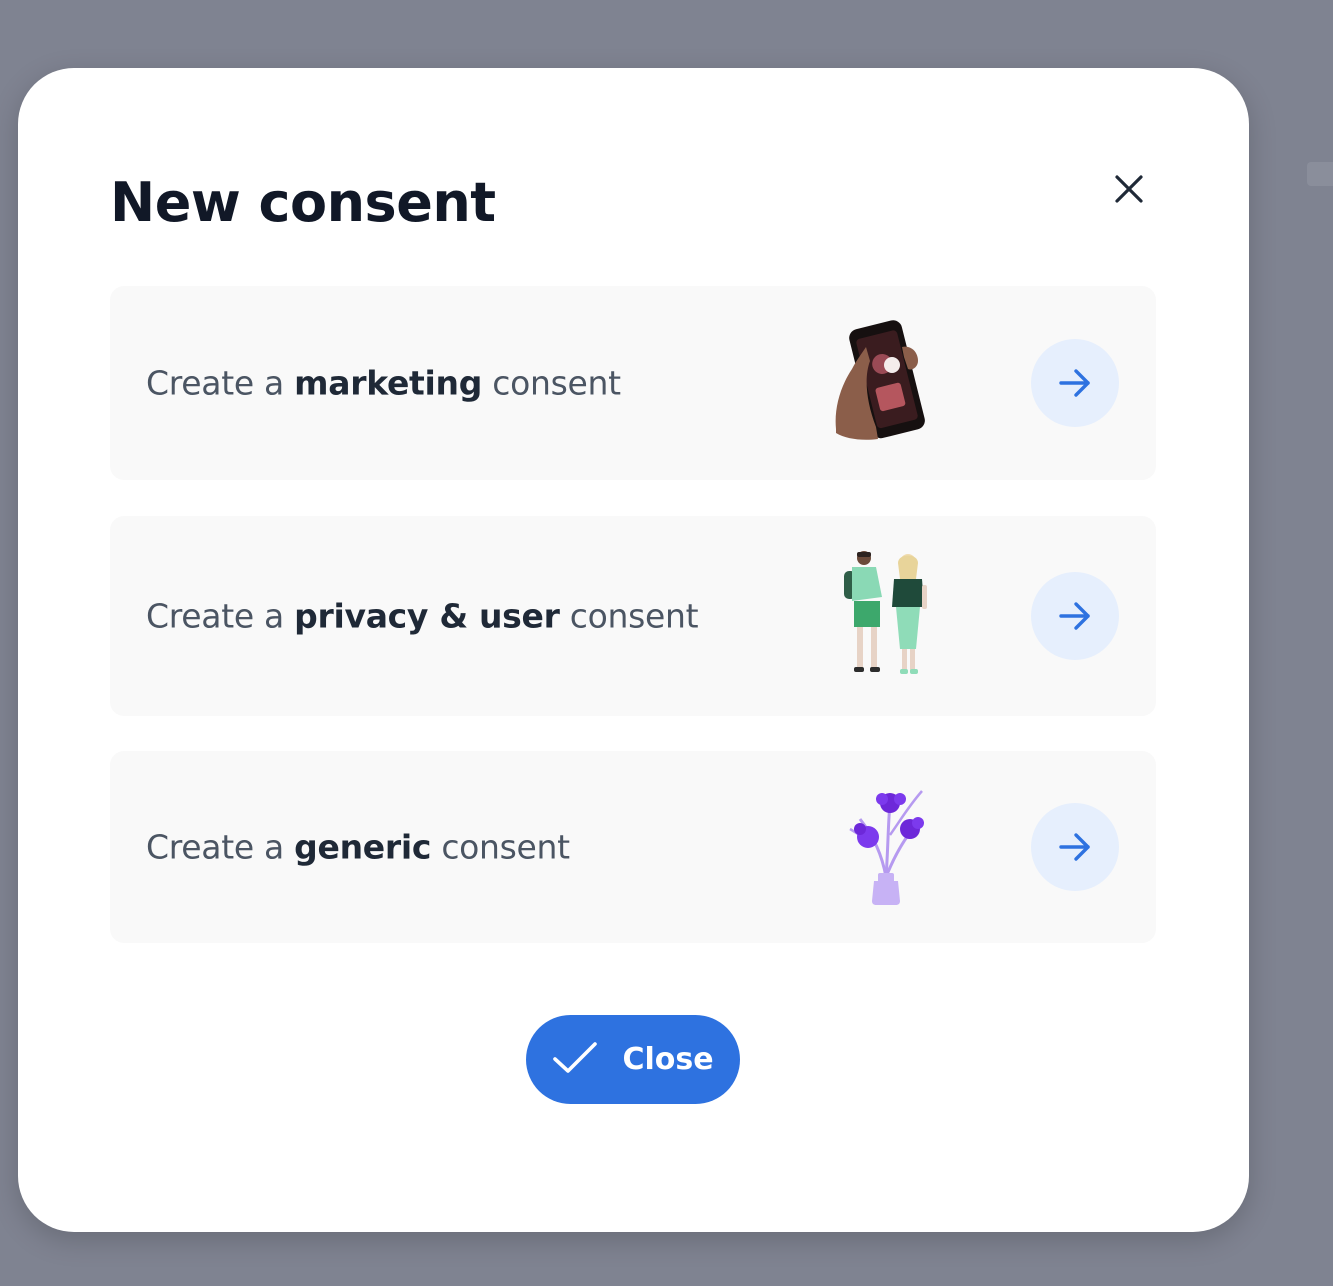 Image resolution: width=1333 pixels, height=1286 pixels. I want to click on option-label: Create a marketing consent, so click(383, 383).